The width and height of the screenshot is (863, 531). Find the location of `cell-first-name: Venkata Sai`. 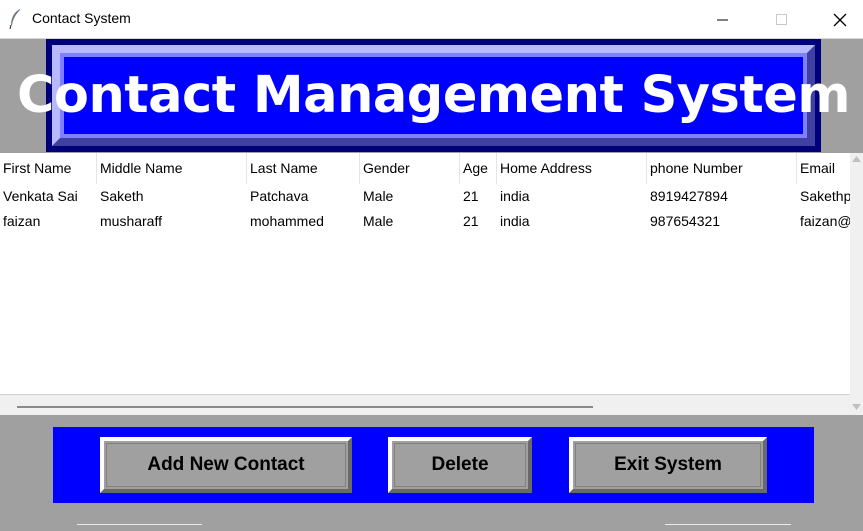

cell-first-name: Venkata Sai is located at coordinates (40, 196).